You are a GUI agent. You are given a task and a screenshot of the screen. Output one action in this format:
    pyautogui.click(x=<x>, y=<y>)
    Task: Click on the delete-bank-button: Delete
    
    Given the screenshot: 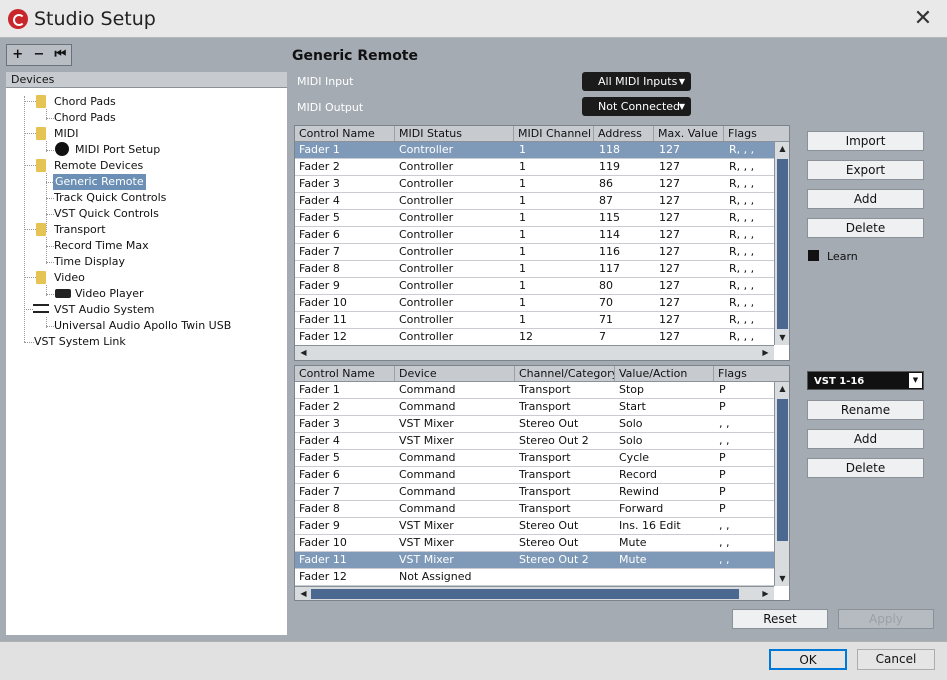 What is the action you would take?
    pyautogui.click(x=865, y=468)
    